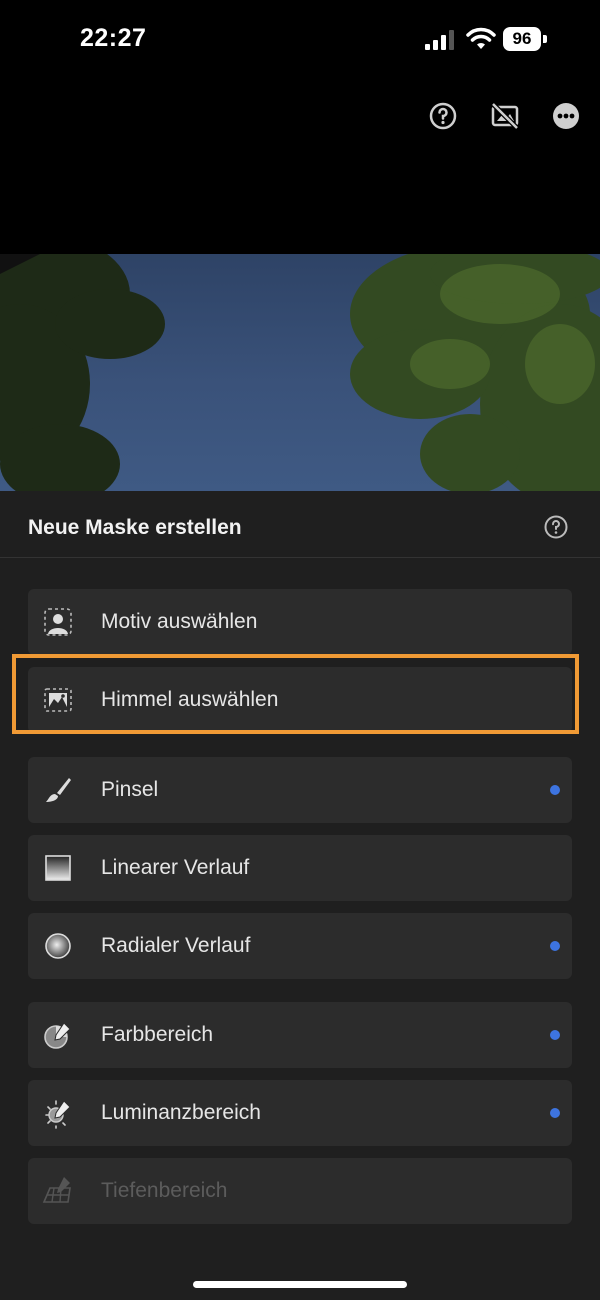 Image resolution: width=600 pixels, height=1300 pixels. Describe the element at coordinates (439, 40) in the screenshot. I see `cellular-signal-icon` at that location.